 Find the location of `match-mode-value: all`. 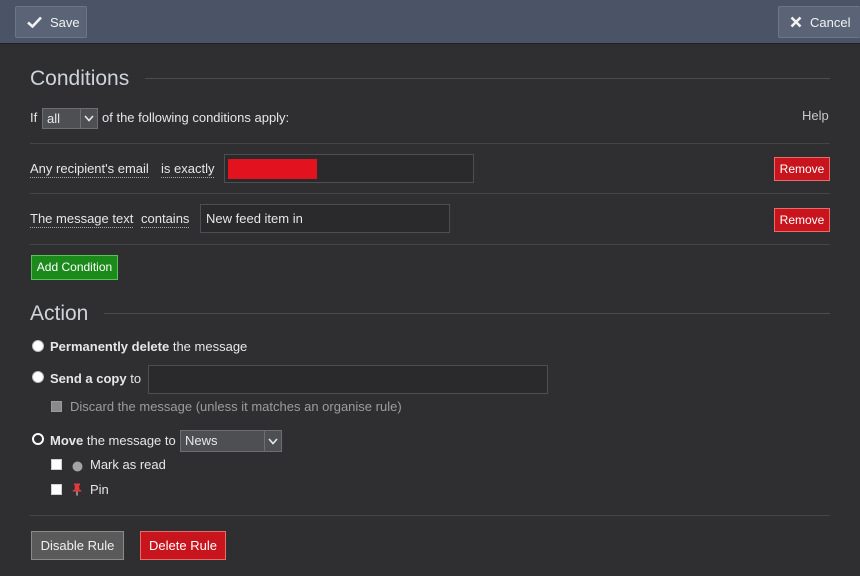

match-mode-value: all is located at coordinates (54, 118).